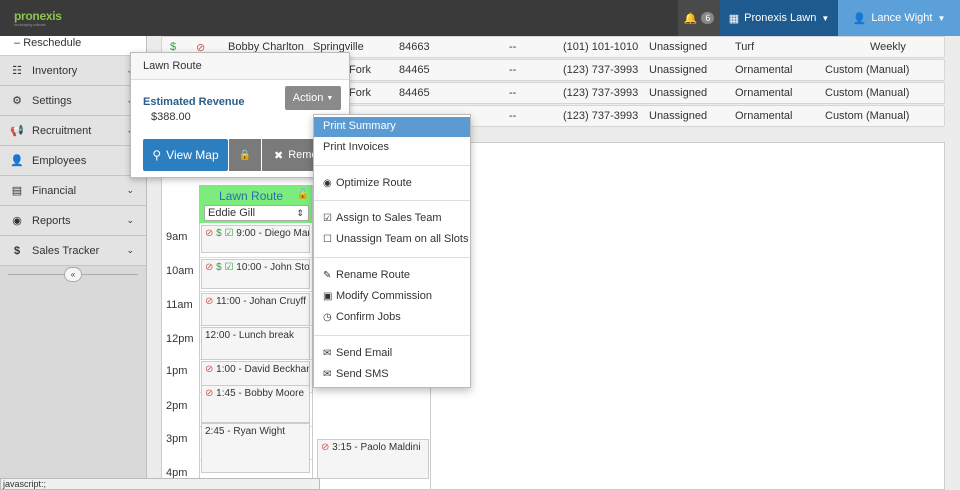 The image size is (960, 490). What do you see at coordinates (300, 213) in the screenshot?
I see `select-arrows-icon: ⇕` at bounding box center [300, 213].